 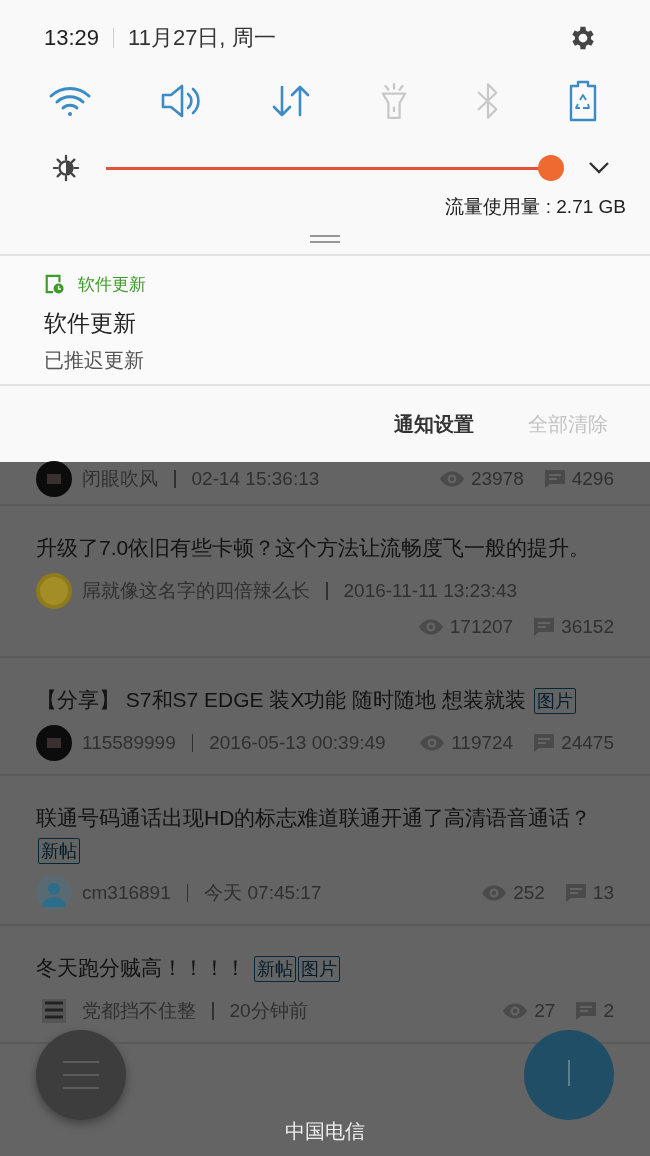 What do you see at coordinates (599, 168) in the screenshot?
I see `chevron-down-icon` at bounding box center [599, 168].